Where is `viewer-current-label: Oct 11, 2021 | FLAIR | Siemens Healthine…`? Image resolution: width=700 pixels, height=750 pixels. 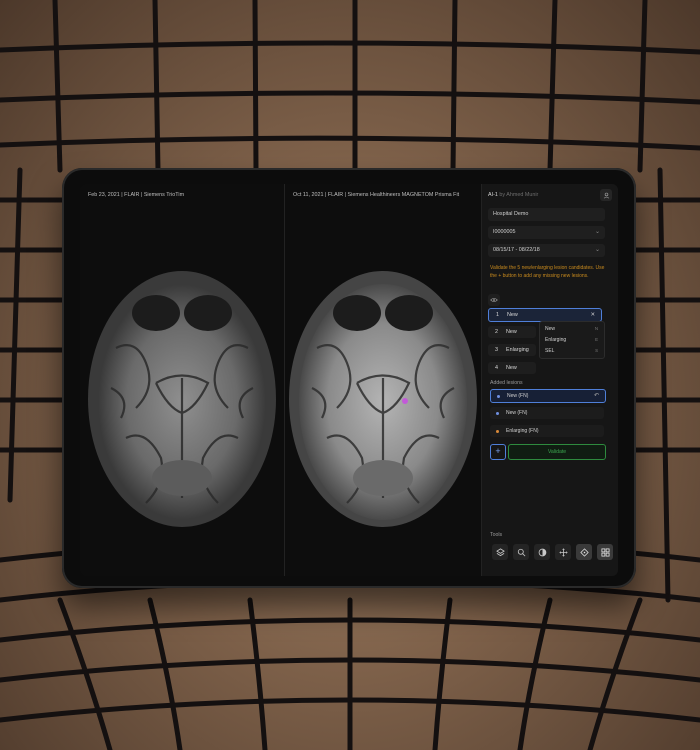 viewer-current-label: Oct 11, 2021 | FLAIR | Siemens Healthine… is located at coordinates (376, 195).